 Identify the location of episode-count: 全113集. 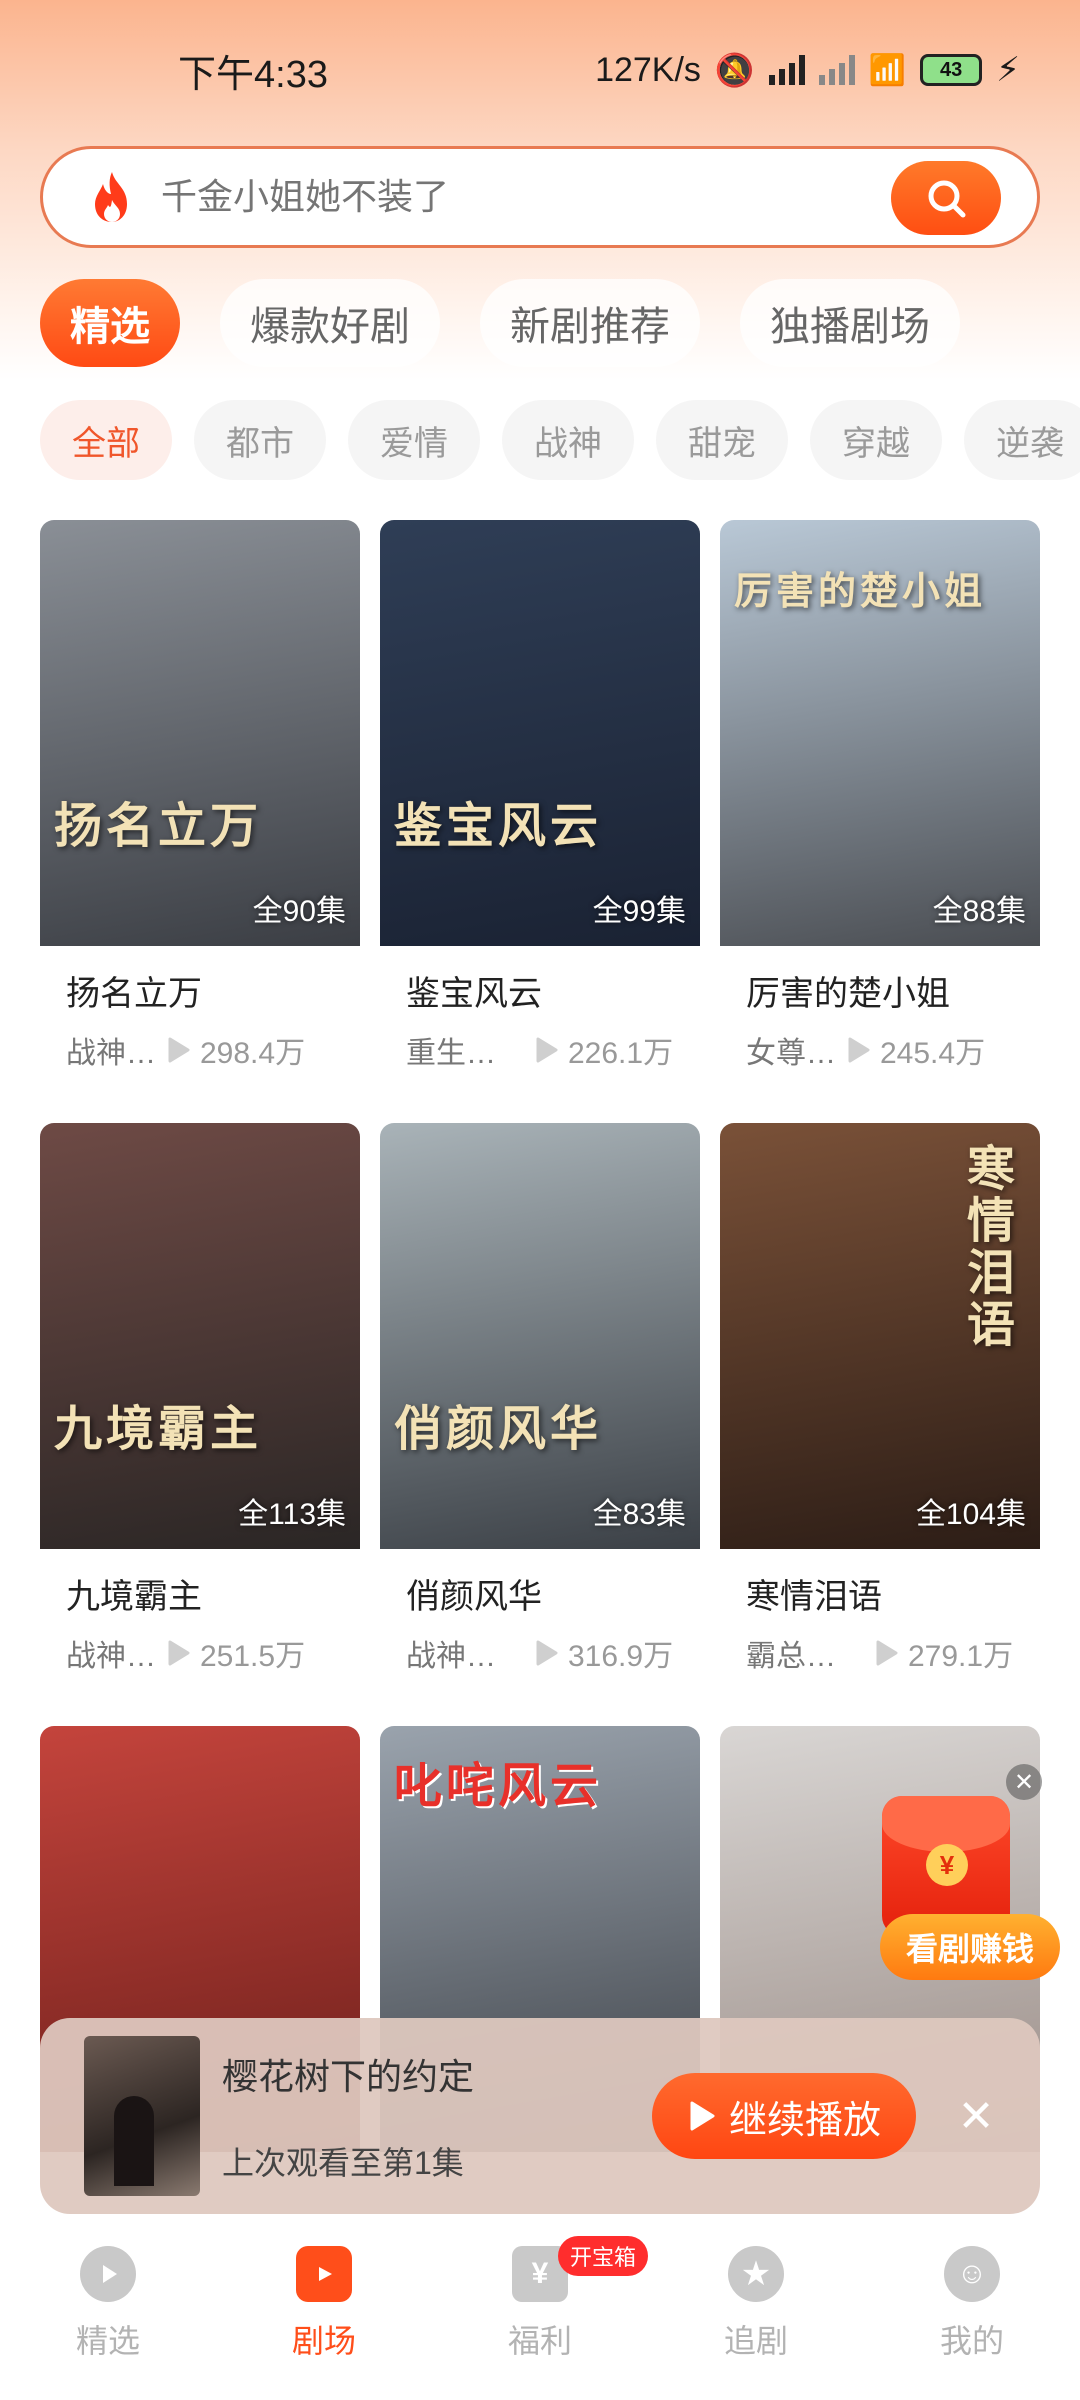
(292, 1514).